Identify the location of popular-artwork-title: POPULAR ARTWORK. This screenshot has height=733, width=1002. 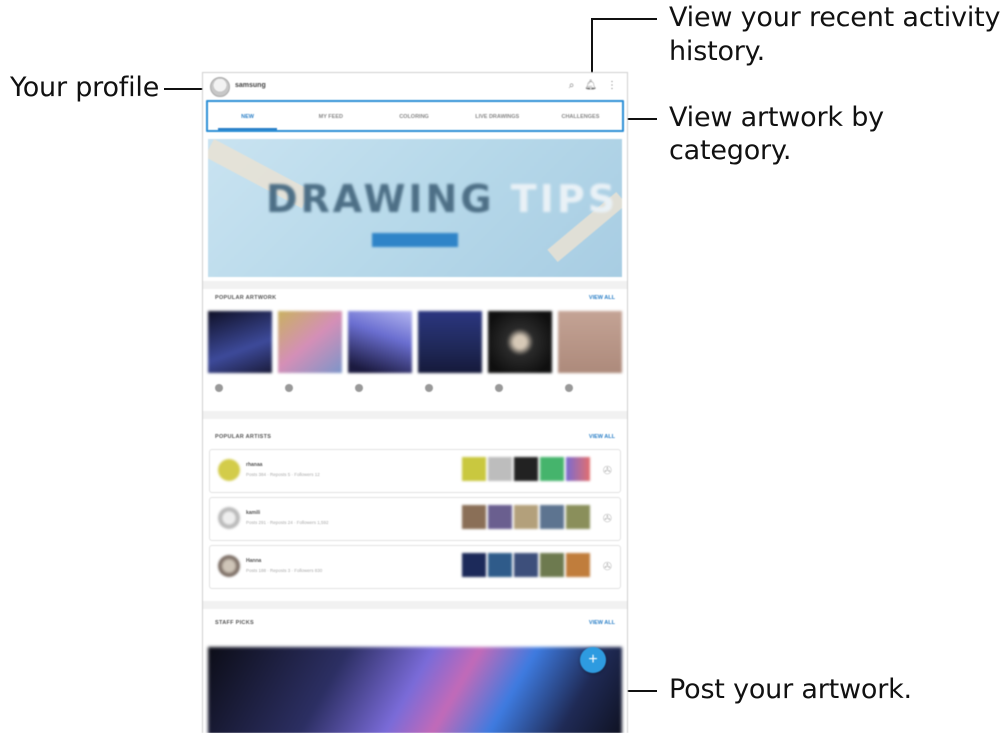
(246, 298).